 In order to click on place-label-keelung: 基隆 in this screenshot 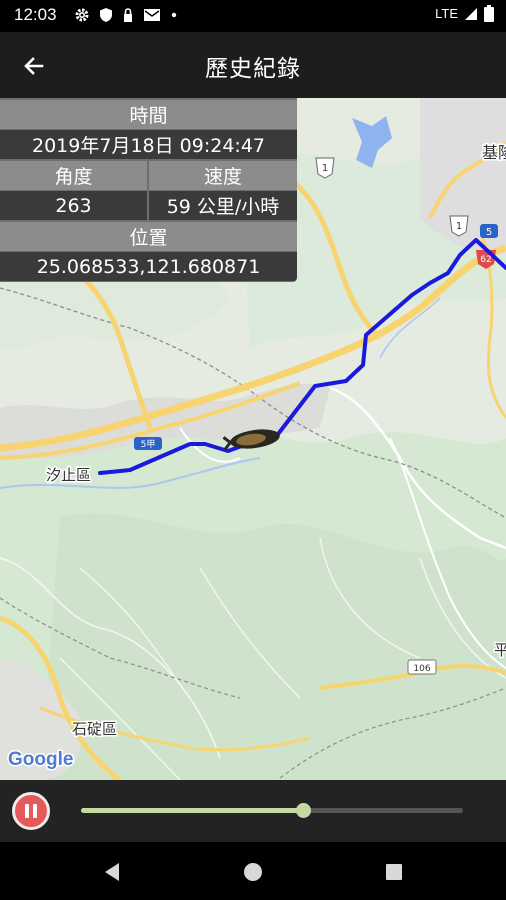, I will do `click(494, 152)`.